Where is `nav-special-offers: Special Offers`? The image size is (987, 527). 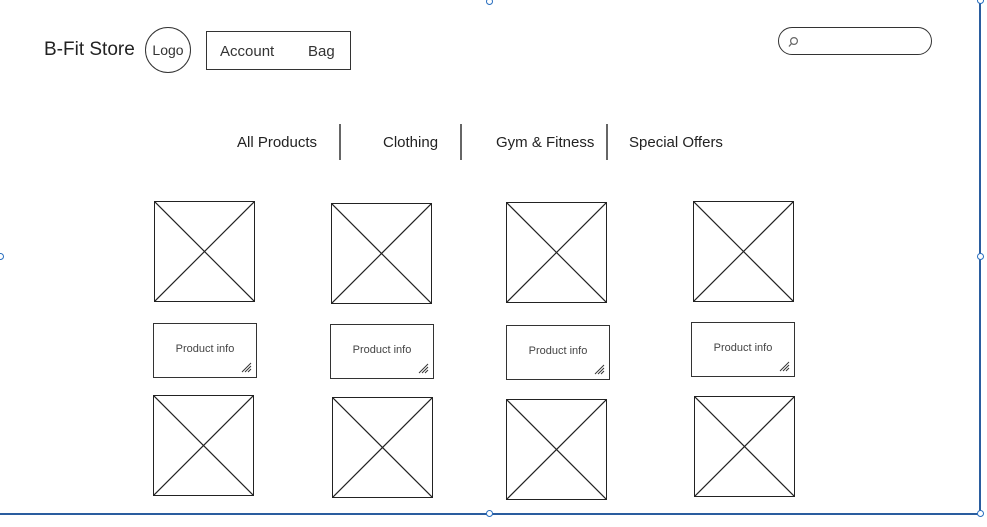
nav-special-offers: Special Offers is located at coordinates (676, 142).